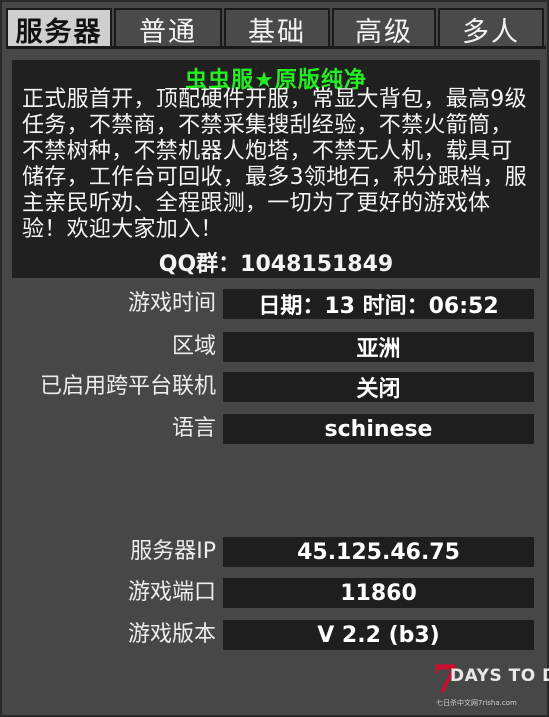 The image size is (549, 717). Describe the element at coordinates (59, 28) in the screenshot. I see `tab-server: 服务器` at that location.